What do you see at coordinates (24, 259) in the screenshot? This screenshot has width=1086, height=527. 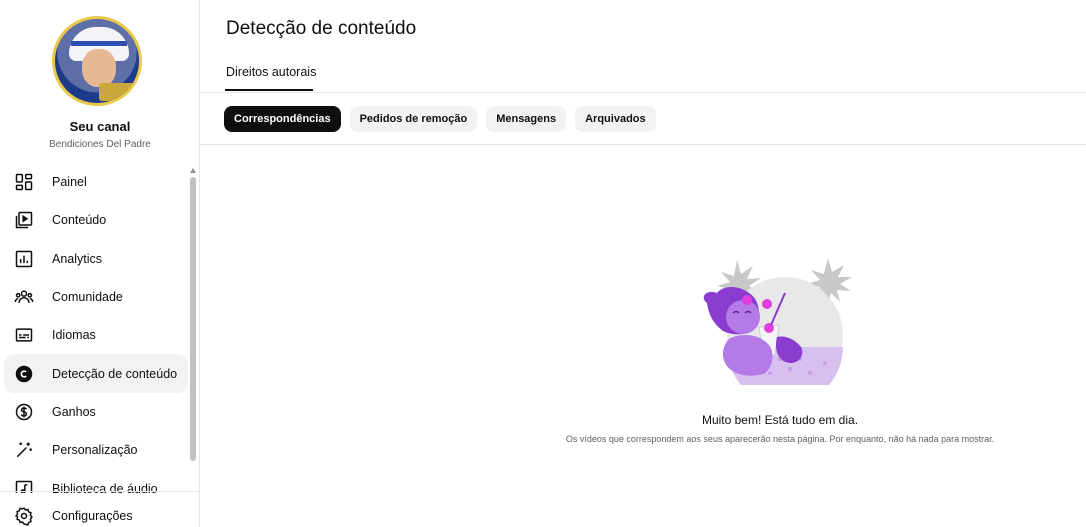 I see `analytics-icon` at bounding box center [24, 259].